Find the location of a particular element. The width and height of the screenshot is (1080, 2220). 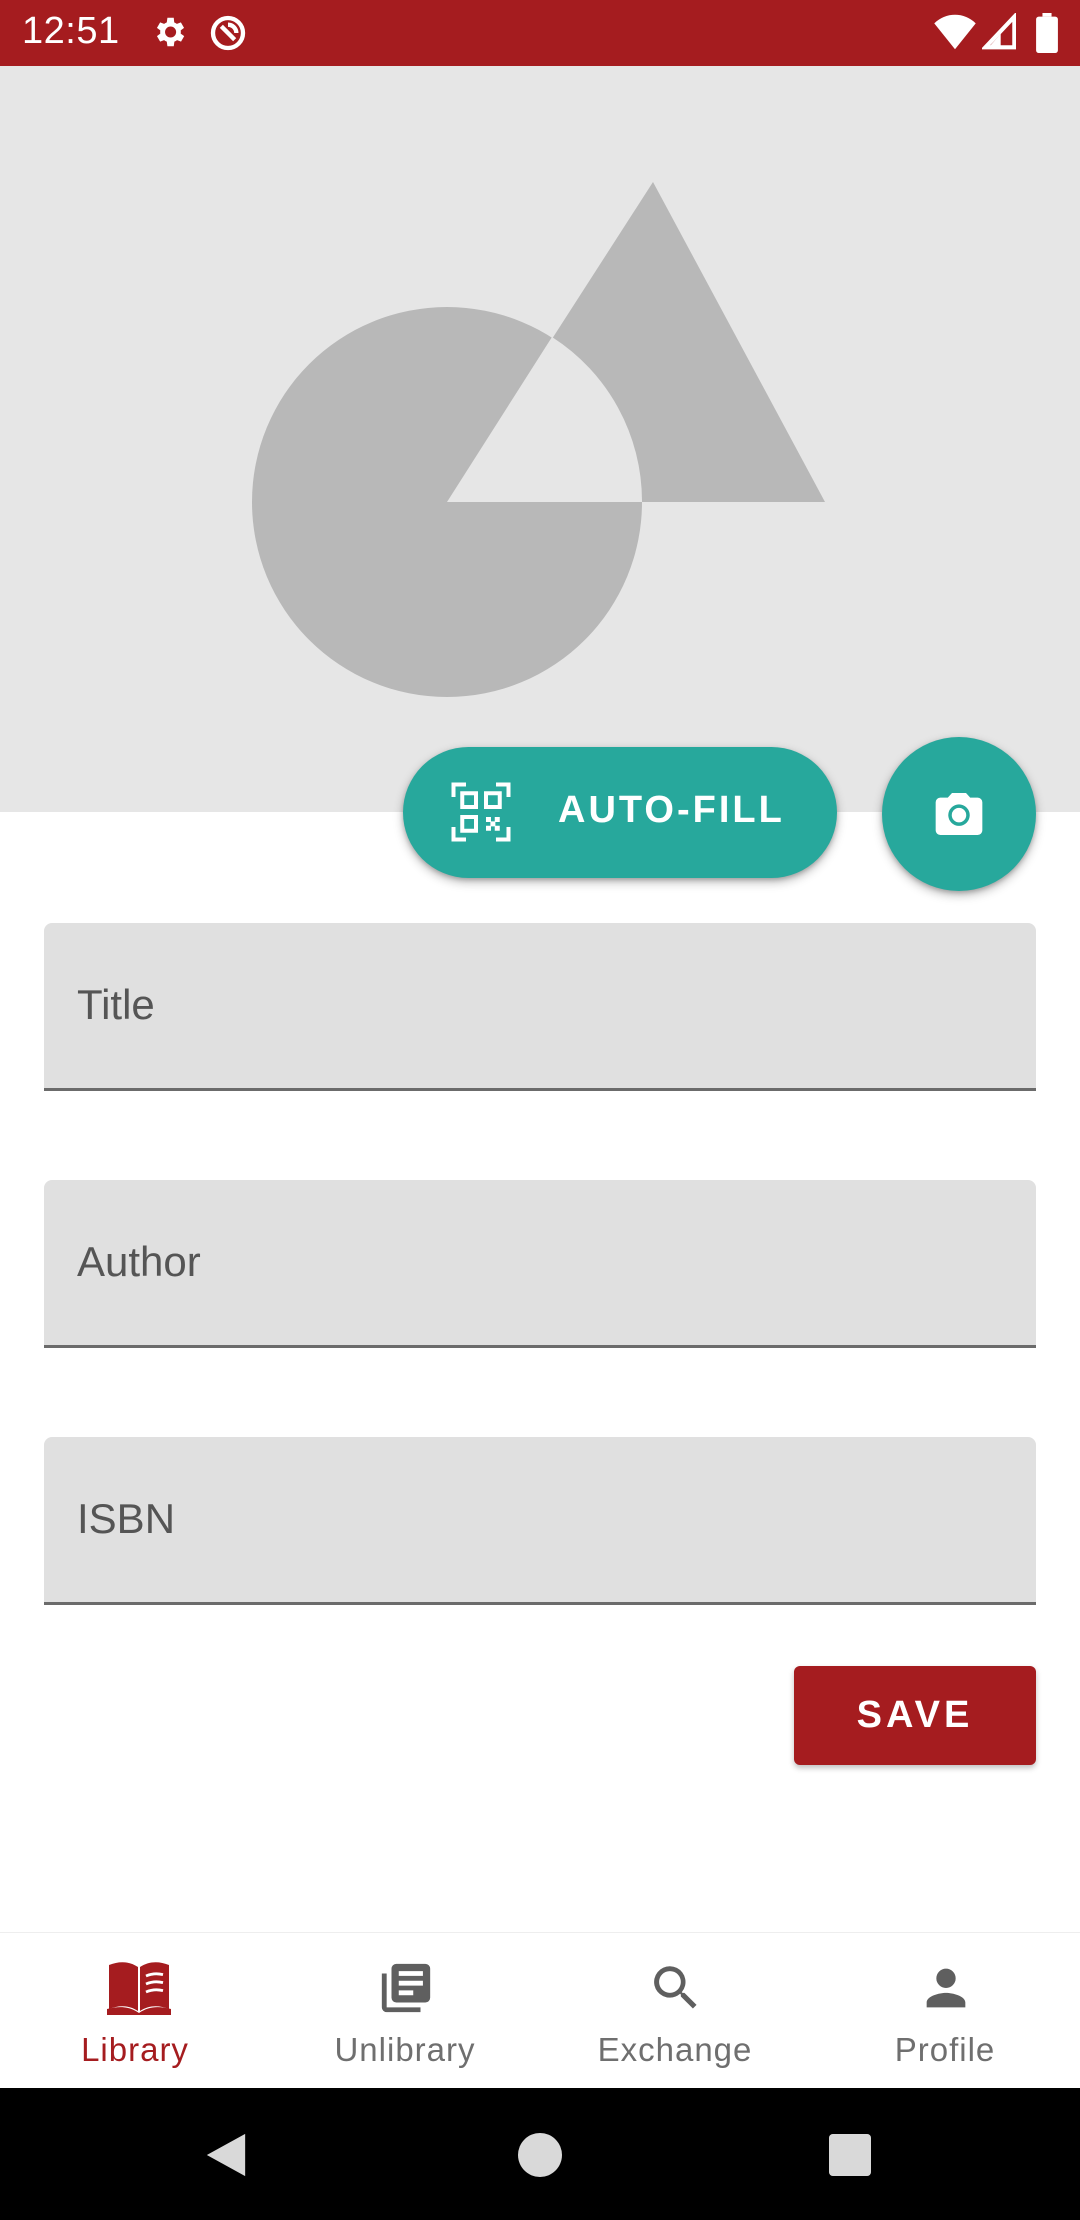

sync-icon is located at coordinates (228, 35).